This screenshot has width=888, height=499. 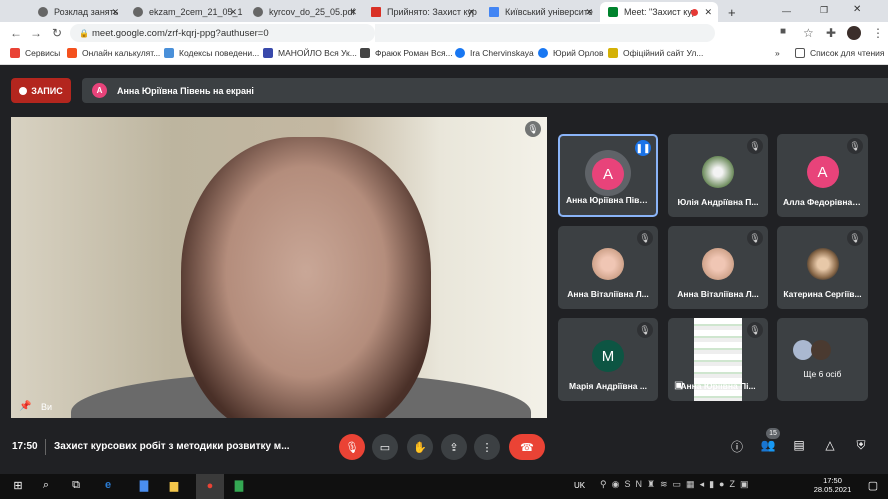 What do you see at coordinates (47, 90) in the screenshot?
I see `recording-label: ЗАПИС` at bounding box center [47, 90].